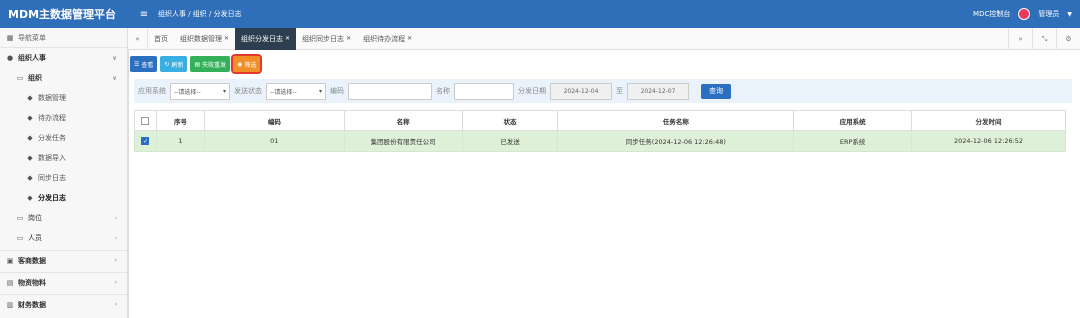 This screenshot has height=318, width=1080. Describe the element at coordinates (200, 14) in the screenshot. I see `breadcrumb: 组织人事 / 组织 / 分发日志` at that location.